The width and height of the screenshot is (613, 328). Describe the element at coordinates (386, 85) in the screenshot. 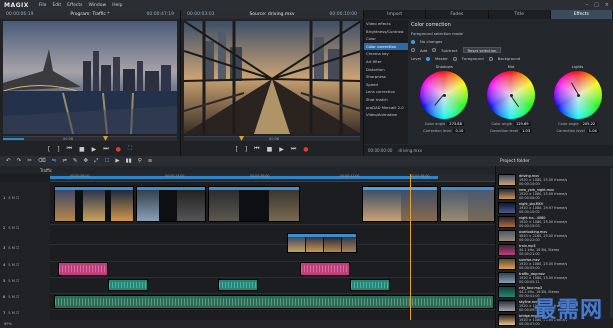

I see `effects-list-item: Speed` at that location.